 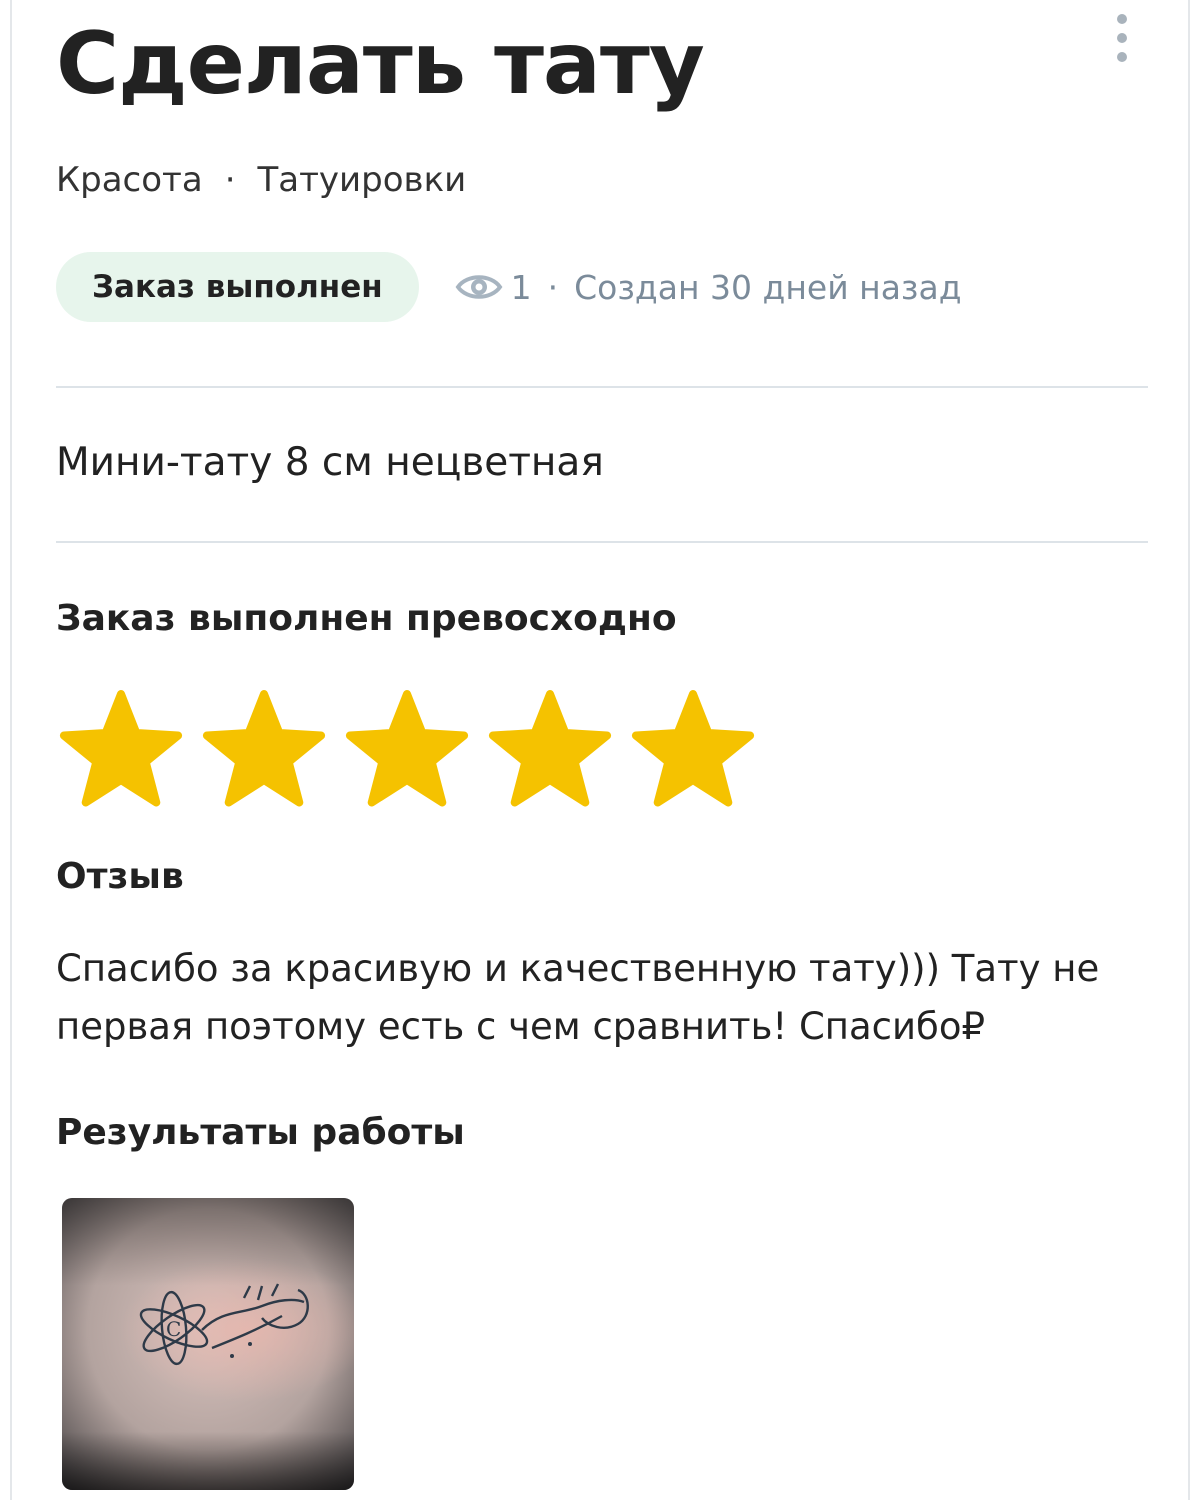 What do you see at coordinates (366, 618) in the screenshot?
I see `rating-heading: Заказ выполнен превосходно` at bounding box center [366, 618].